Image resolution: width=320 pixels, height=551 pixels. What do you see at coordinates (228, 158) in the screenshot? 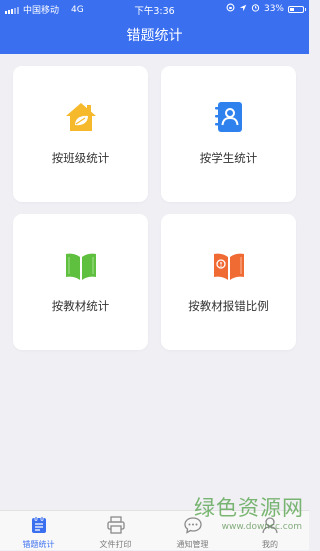
I see `card-label: 按学生统计` at bounding box center [228, 158].